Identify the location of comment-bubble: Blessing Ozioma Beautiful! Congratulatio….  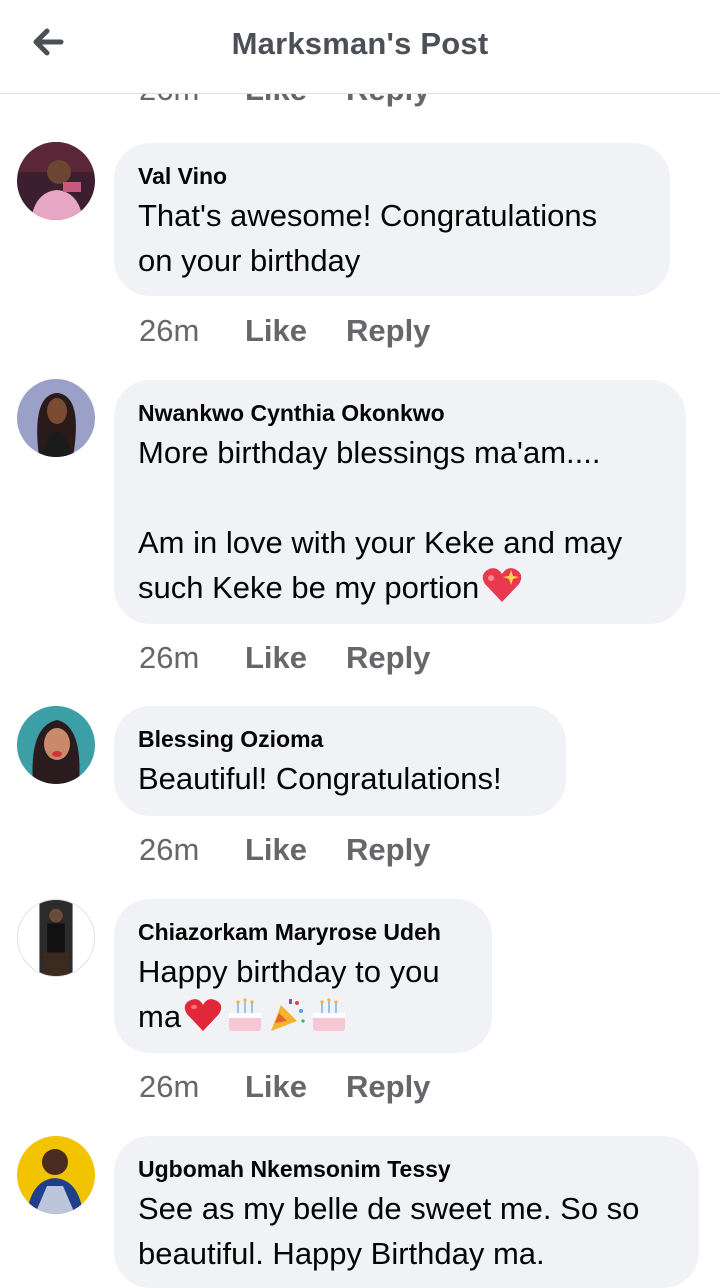
(340, 761).